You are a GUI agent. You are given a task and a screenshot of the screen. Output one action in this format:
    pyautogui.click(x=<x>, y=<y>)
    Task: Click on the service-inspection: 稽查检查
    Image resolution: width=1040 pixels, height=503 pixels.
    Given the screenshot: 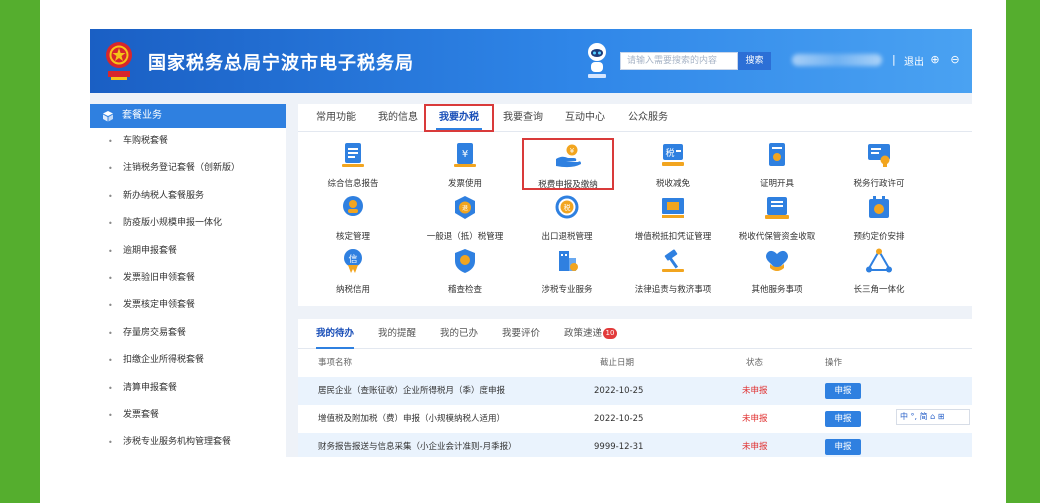 What is the action you would take?
    pyautogui.click(x=465, y=271)
    